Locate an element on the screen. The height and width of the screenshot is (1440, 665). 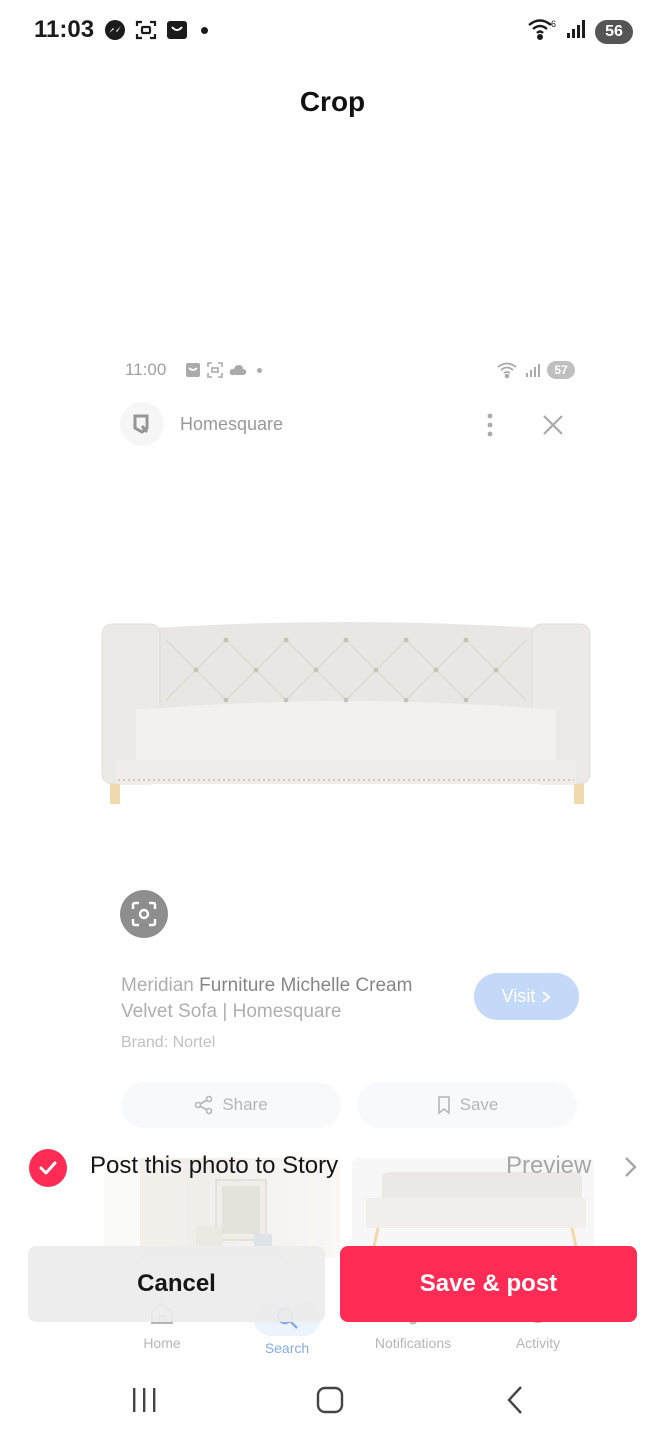
preview-brand-name: Homesquare is located at coordinates (232, 424).